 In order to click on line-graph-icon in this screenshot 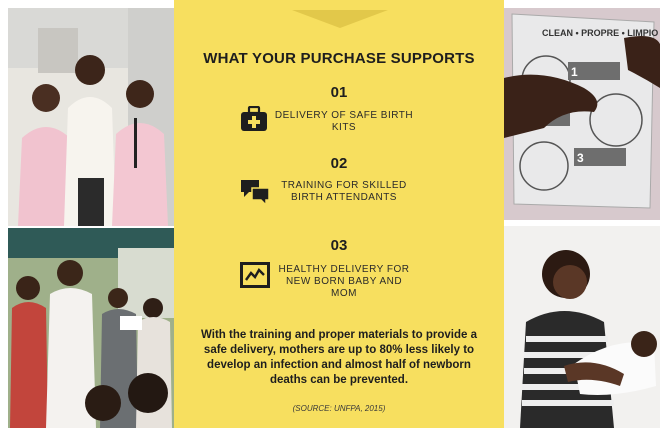, I will do `click(255, 277)`.